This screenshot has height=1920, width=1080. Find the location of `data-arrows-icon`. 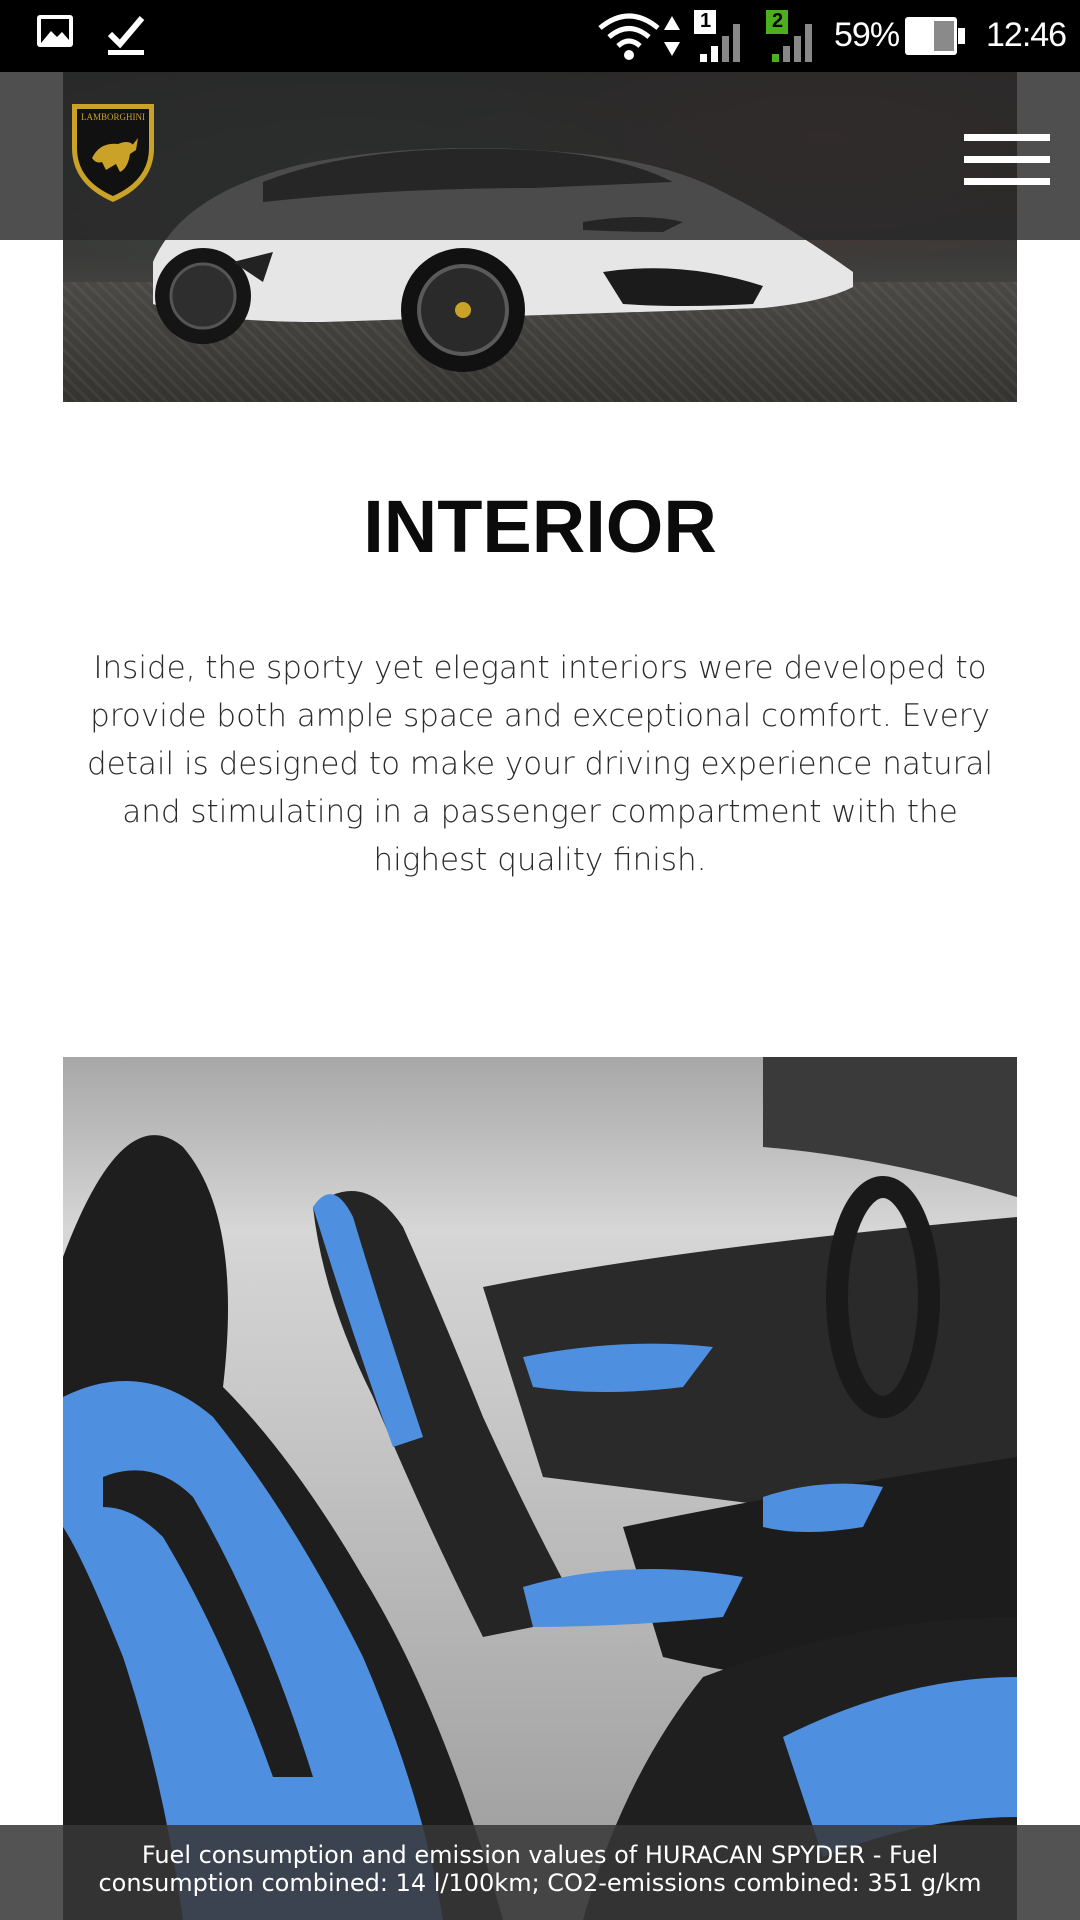

data-arrows-icon is located at coordinates (672, 38).